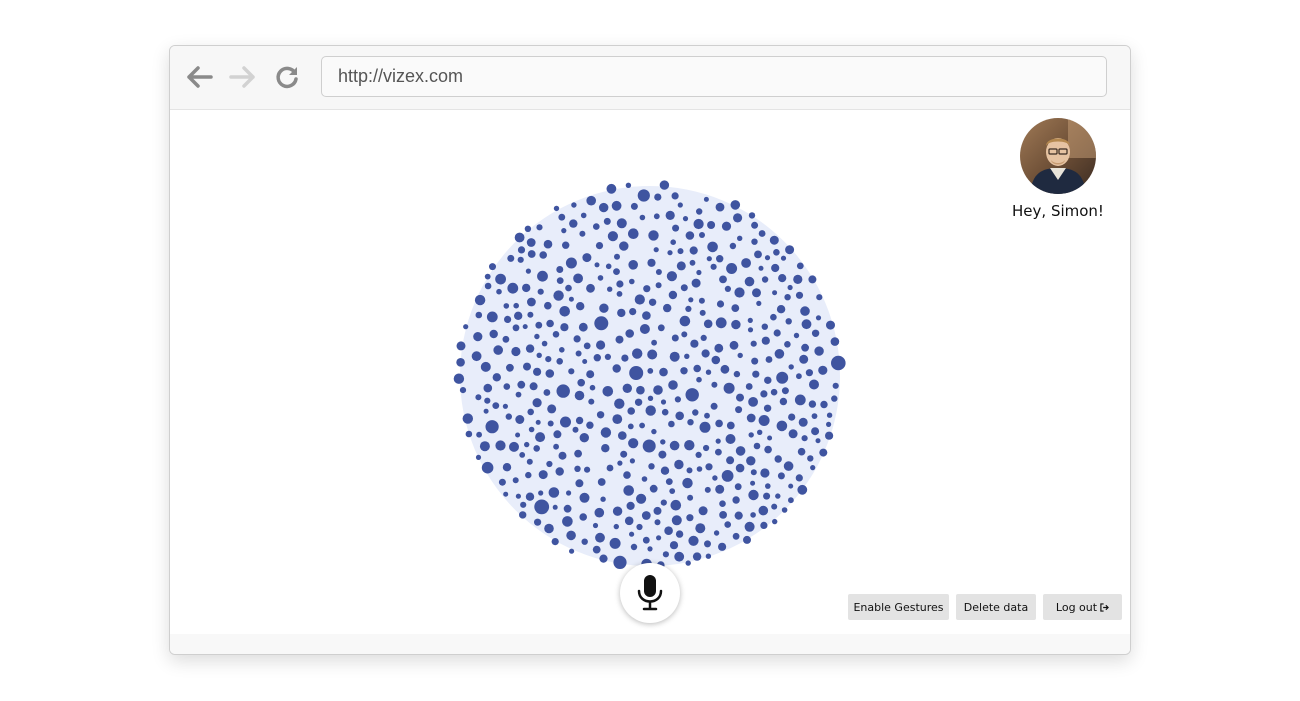 The image size is (1300, 701). I want to click on user-avatar, so click(1058, 156).